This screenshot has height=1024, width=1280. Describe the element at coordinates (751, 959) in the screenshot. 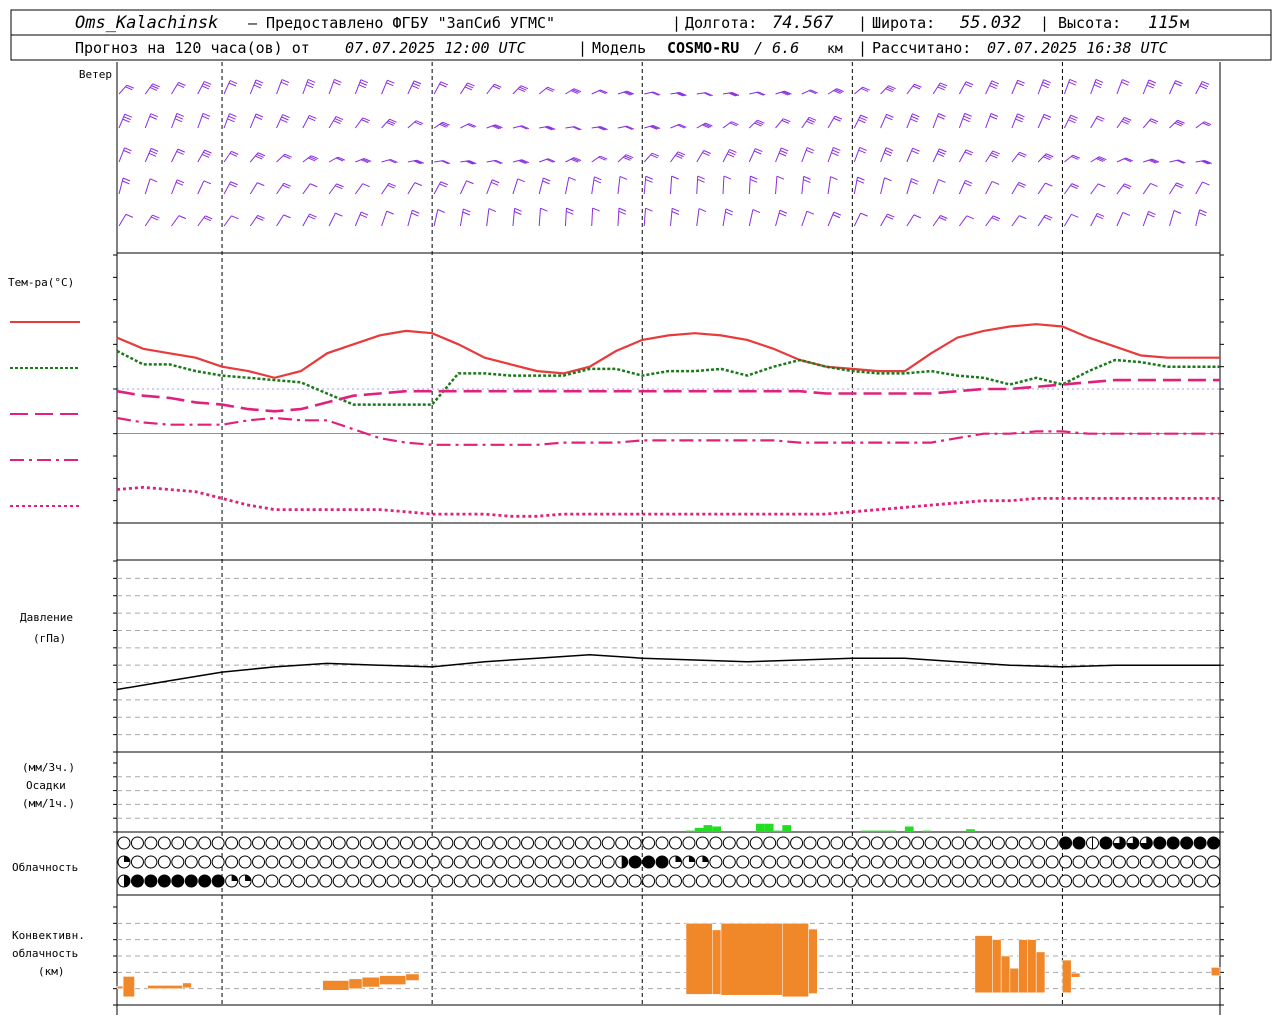

I see `convective-bar` at that location.